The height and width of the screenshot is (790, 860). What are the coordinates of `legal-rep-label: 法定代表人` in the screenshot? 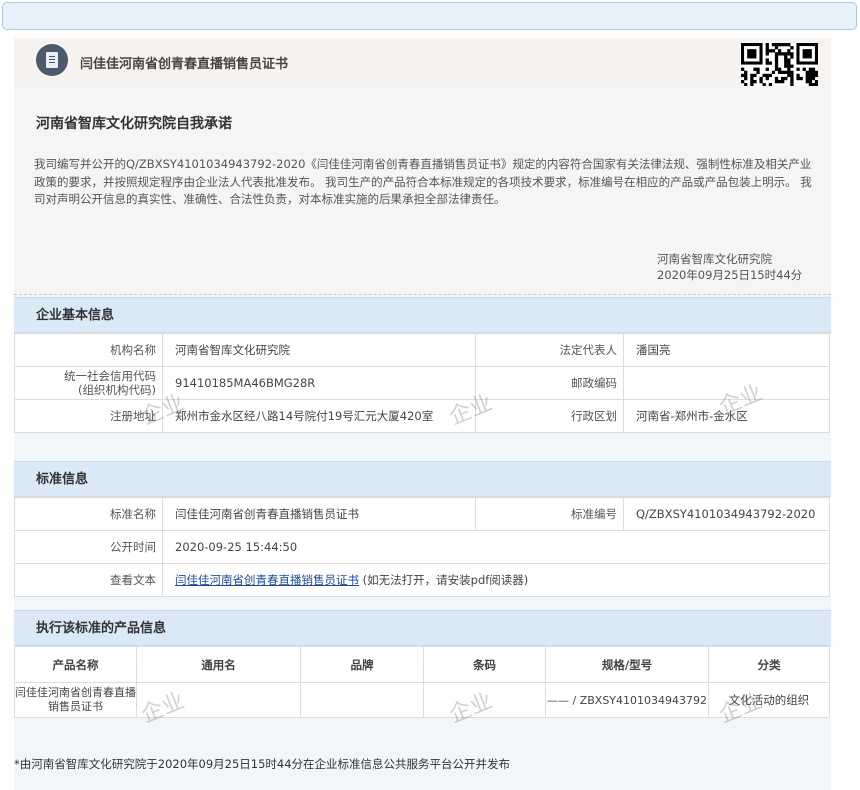 It's located at (549, 350).